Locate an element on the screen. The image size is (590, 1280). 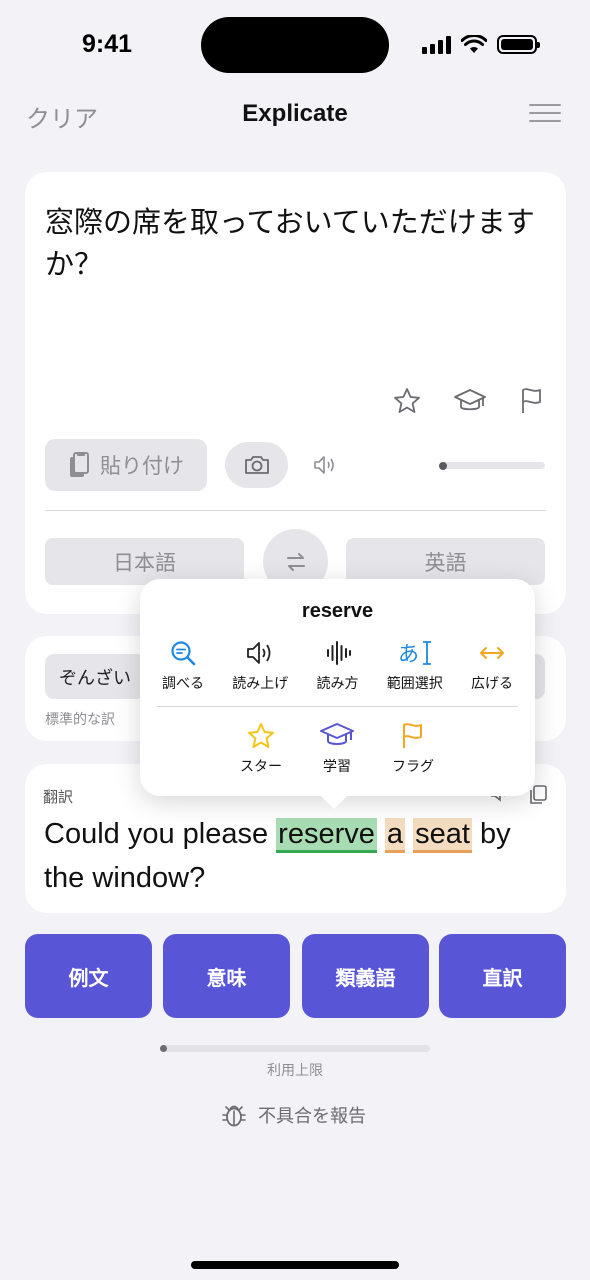
usage-progress-bar is located at coordinates (295, 1048).